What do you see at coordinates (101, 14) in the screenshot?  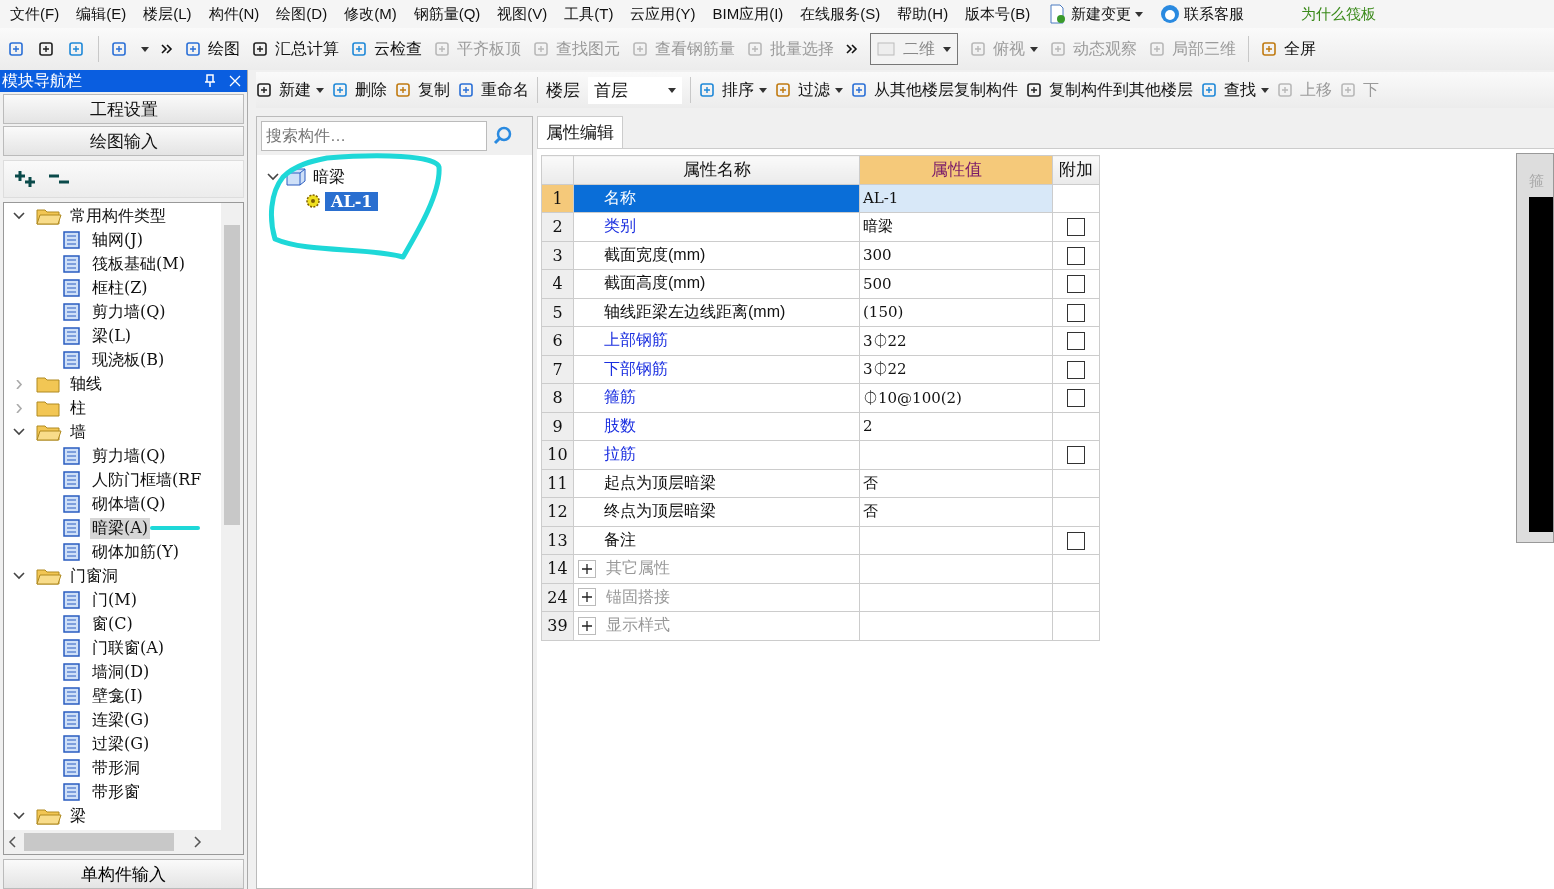 I see `menu-item: 编辑(E)` at bounding box center [101, 14].